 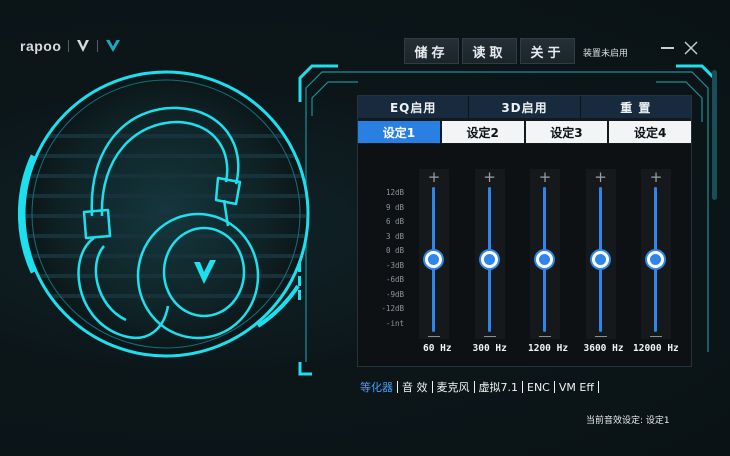 I want to click on band-frequency-label: 60 Hz, so click(x=437, y=348).